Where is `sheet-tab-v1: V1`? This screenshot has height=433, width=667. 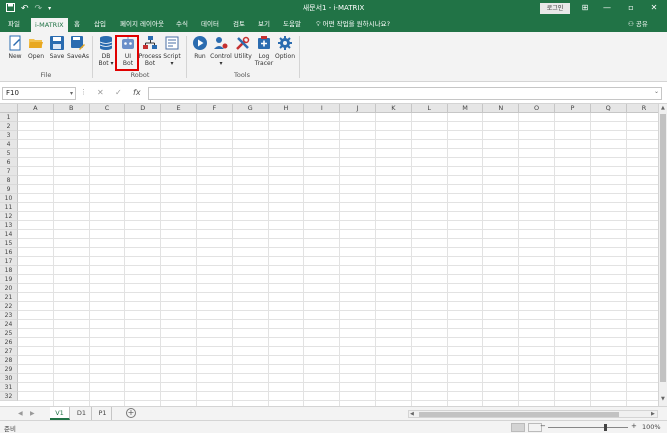 sheet-tab-v1: V1 is located at coordinates (60, 413).